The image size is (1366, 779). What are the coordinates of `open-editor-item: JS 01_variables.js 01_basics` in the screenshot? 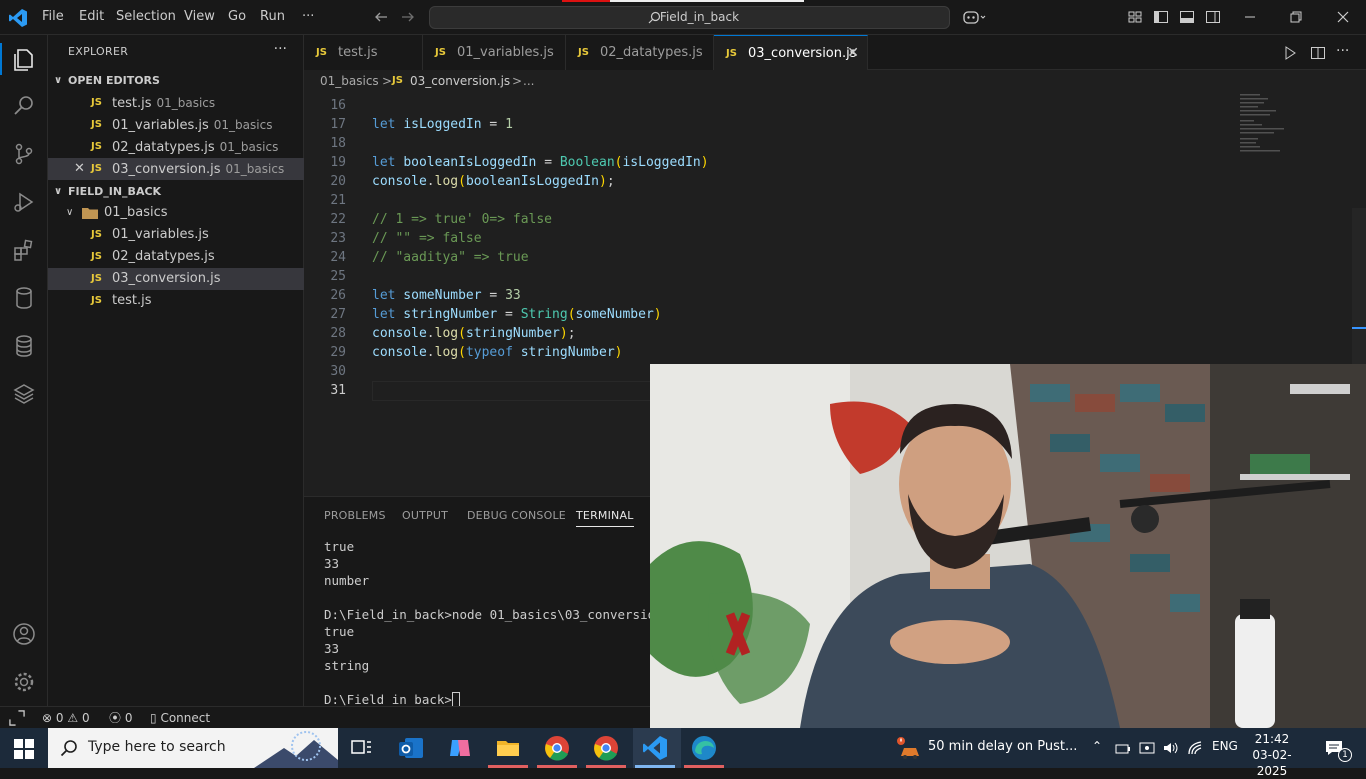 It's located at (176, 125).